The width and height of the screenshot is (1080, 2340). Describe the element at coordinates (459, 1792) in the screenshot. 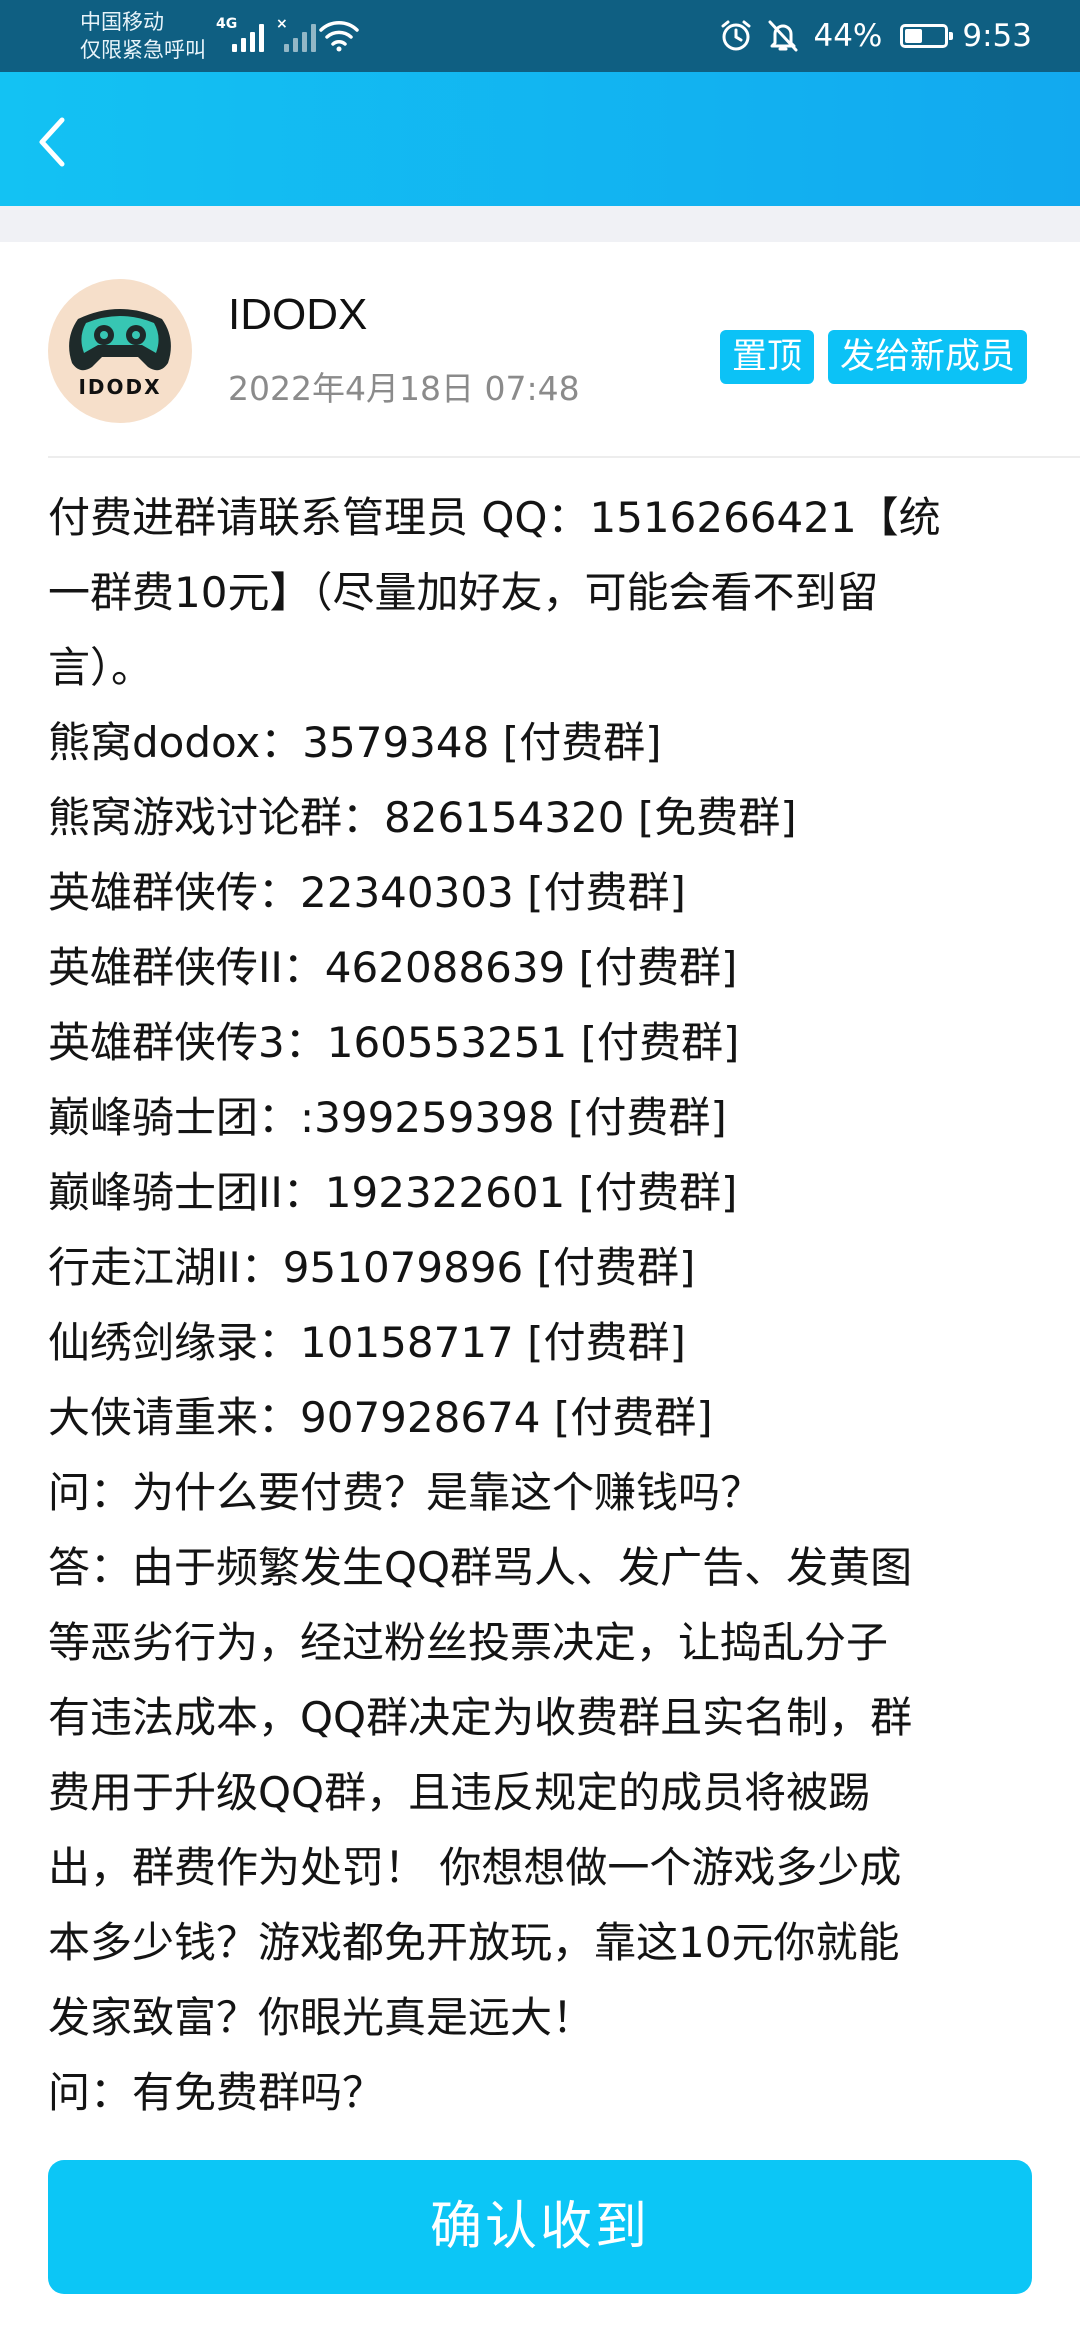

I see `content-line: 费用于升级QQ群，且违反规定的成员将被踢` at that location.